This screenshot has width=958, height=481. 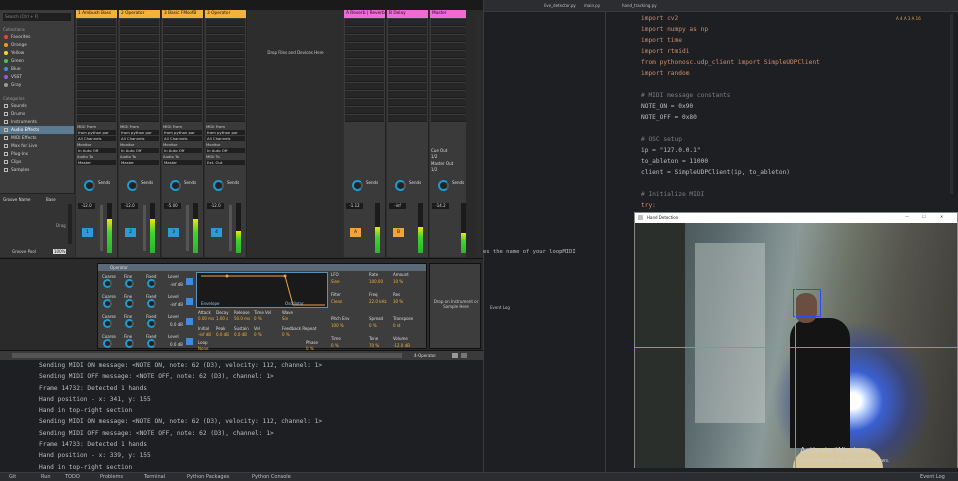 I want to click on operator-res-value: 30 %, so click(x=398, y=301).